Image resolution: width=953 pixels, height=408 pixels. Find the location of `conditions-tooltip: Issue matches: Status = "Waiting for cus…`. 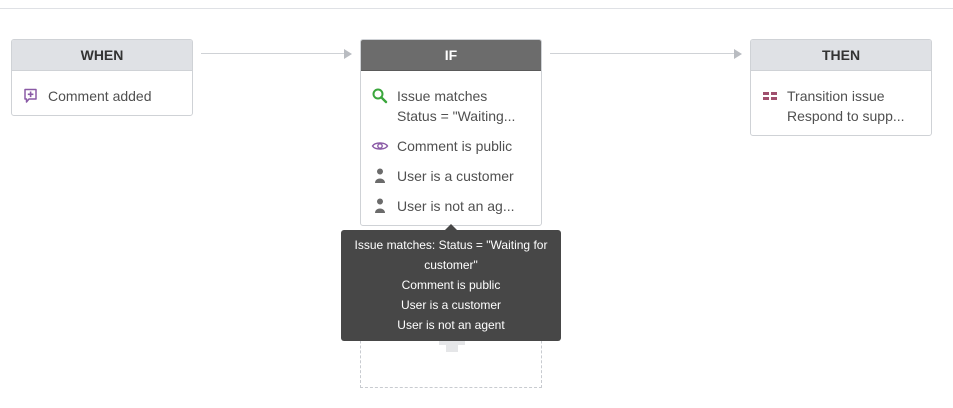

conditions-tooltip: Issue matches: Status = "Waiting for cus… is located at coordinates (451, 282).